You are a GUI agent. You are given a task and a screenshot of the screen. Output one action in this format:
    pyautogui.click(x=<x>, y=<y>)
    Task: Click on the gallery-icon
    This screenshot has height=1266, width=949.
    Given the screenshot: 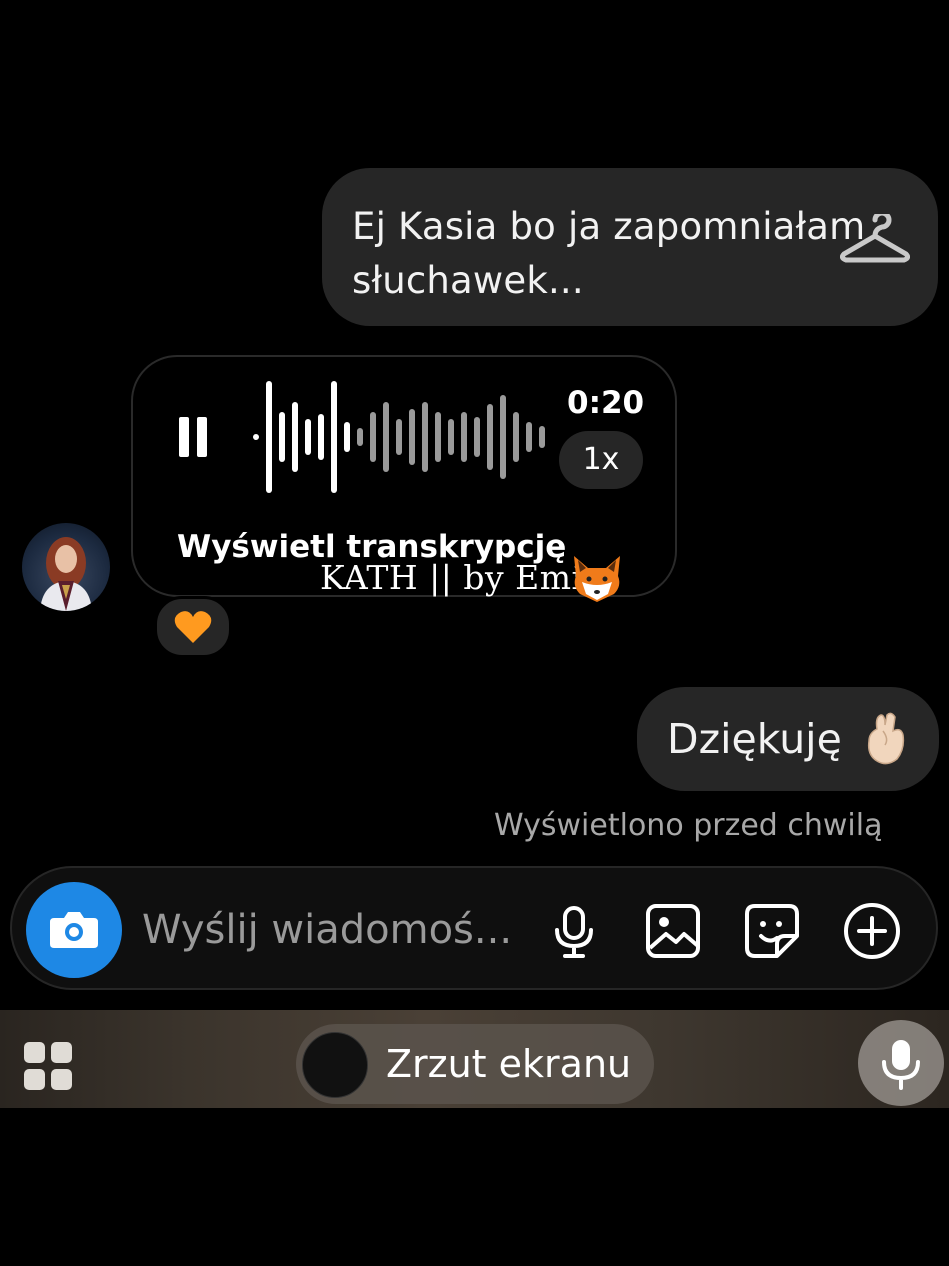 What is the action you would take?
    pyautogui.click(x=673, y=931)
    